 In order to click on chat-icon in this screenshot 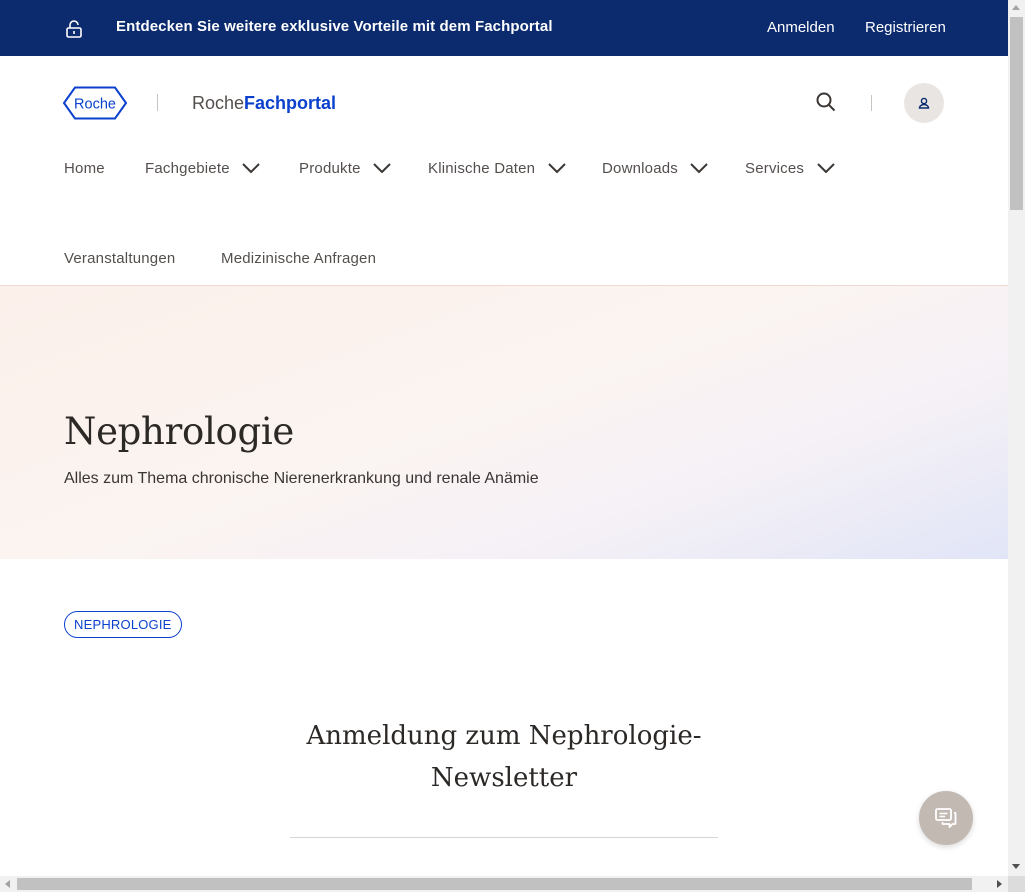, I will do `click(946, 818)`.